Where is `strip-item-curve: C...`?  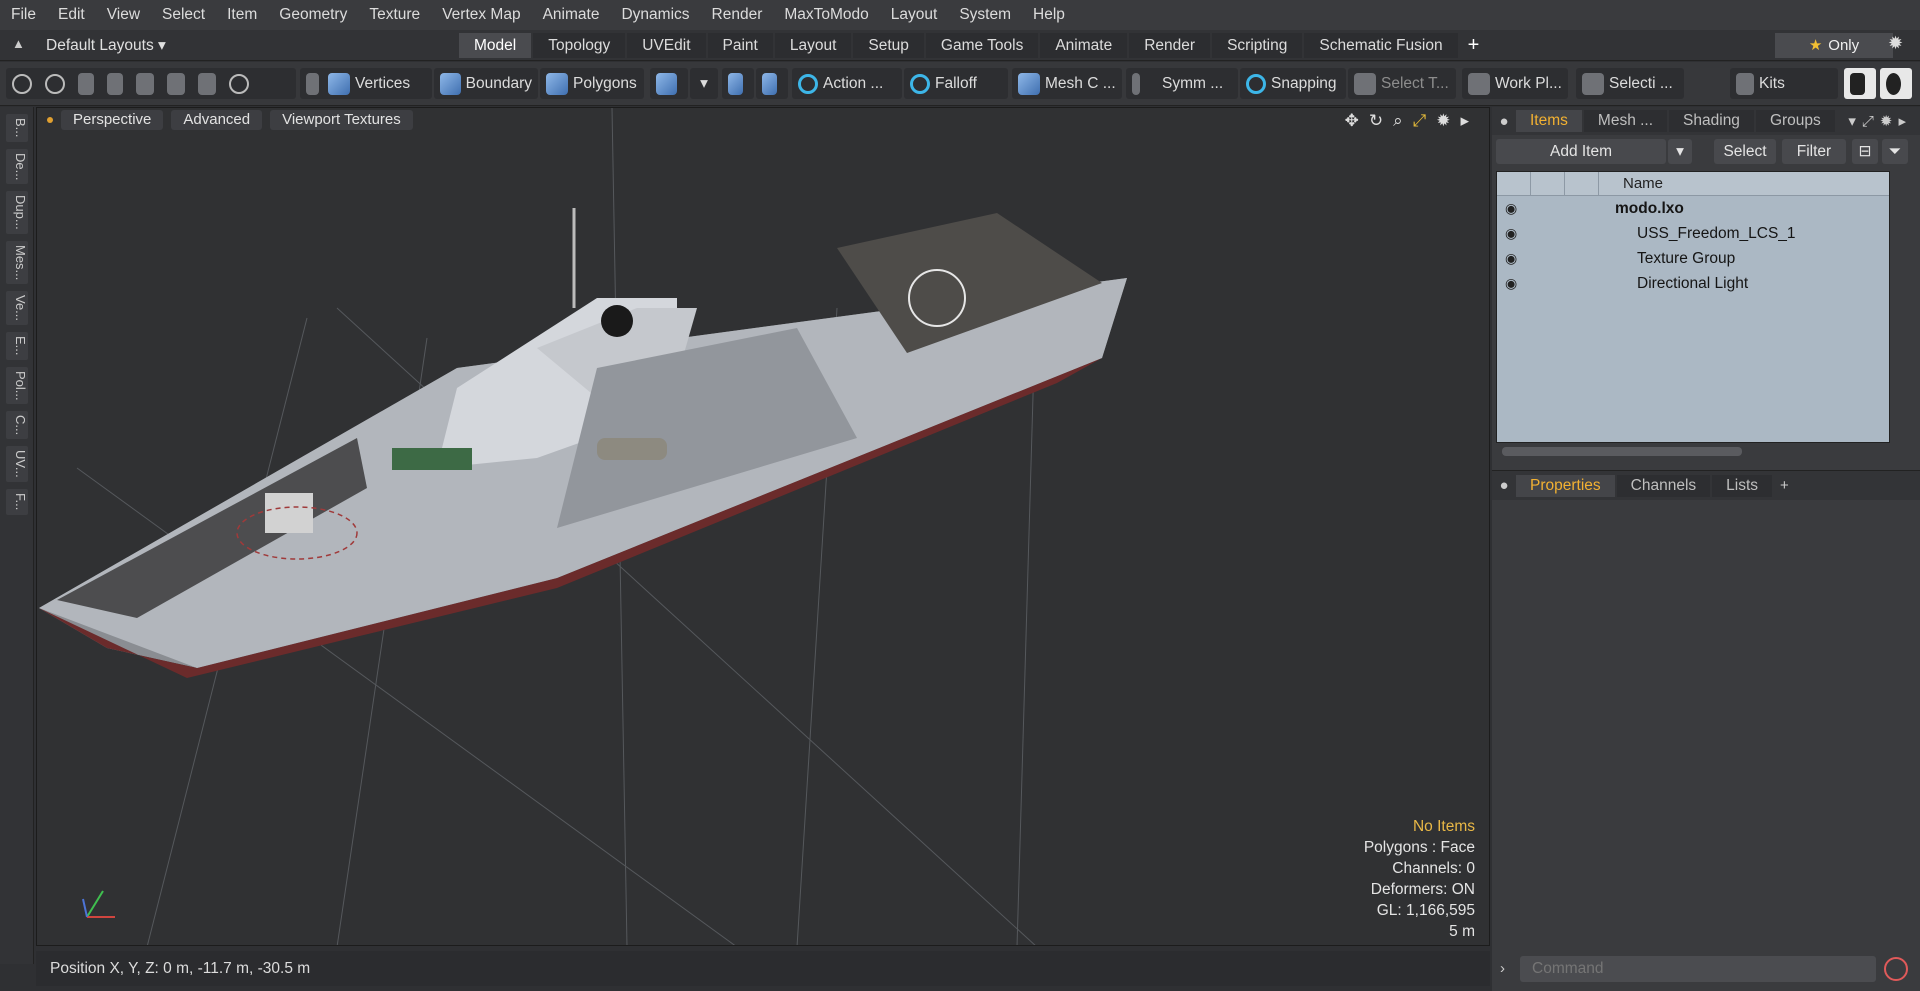 strip-item-curve: C... is located at coordinates (17, 425).